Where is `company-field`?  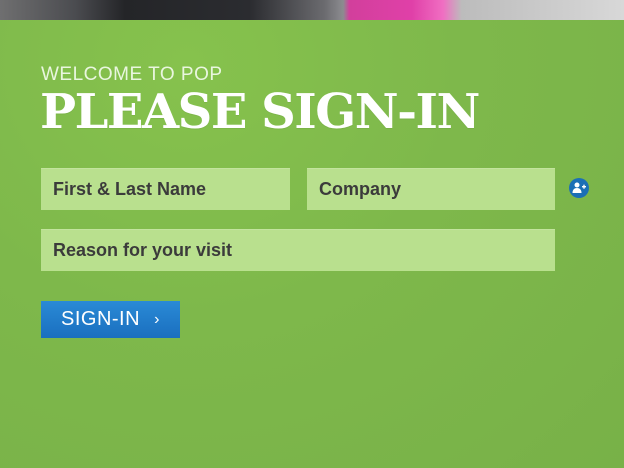
company-field is located at coordinates (431, 189).